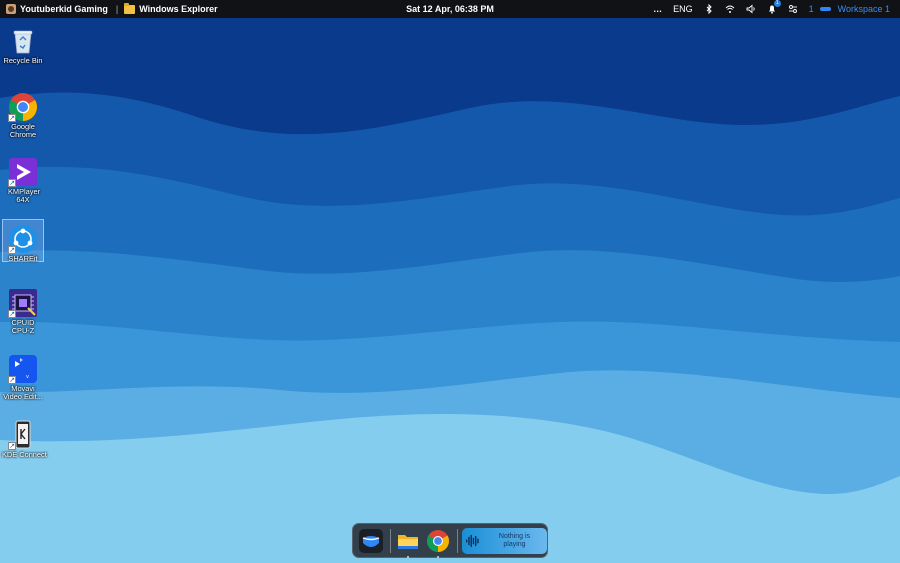  I want to click on bluetooth-icon, so click(709, 9).